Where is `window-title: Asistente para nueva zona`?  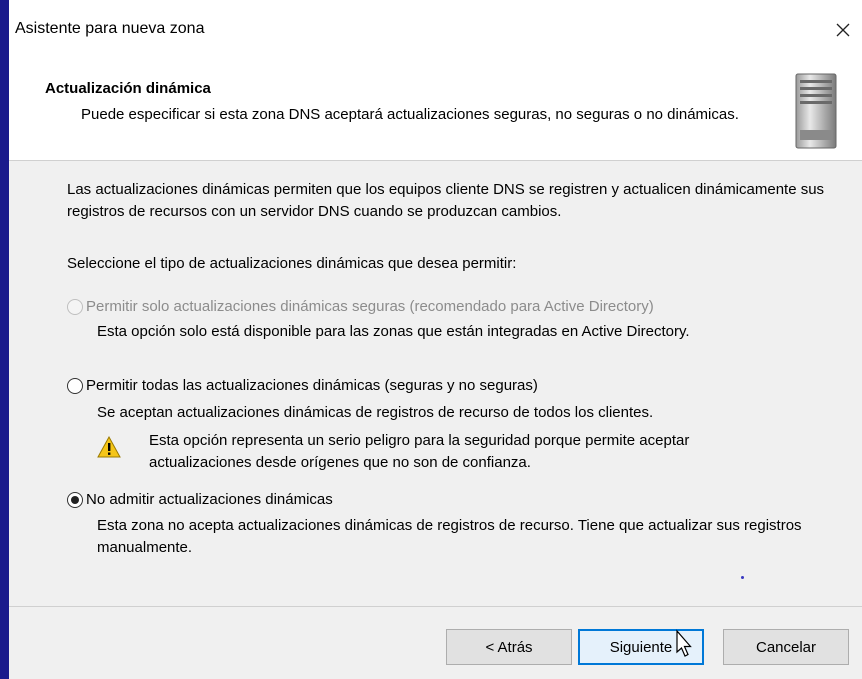 window-title: Asistente para nueva zona is located at coordinates (110, 28).